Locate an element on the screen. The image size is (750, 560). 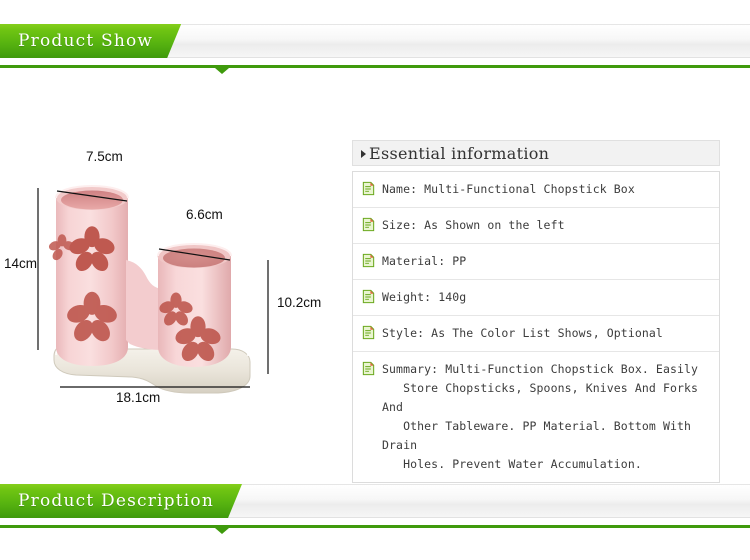
panel-header: Essential information is located at coordinates (536, 153).